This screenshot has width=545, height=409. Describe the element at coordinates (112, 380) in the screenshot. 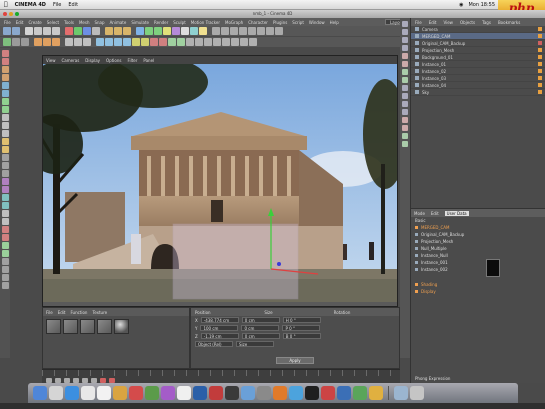

I see `autokey-icon` at that location.